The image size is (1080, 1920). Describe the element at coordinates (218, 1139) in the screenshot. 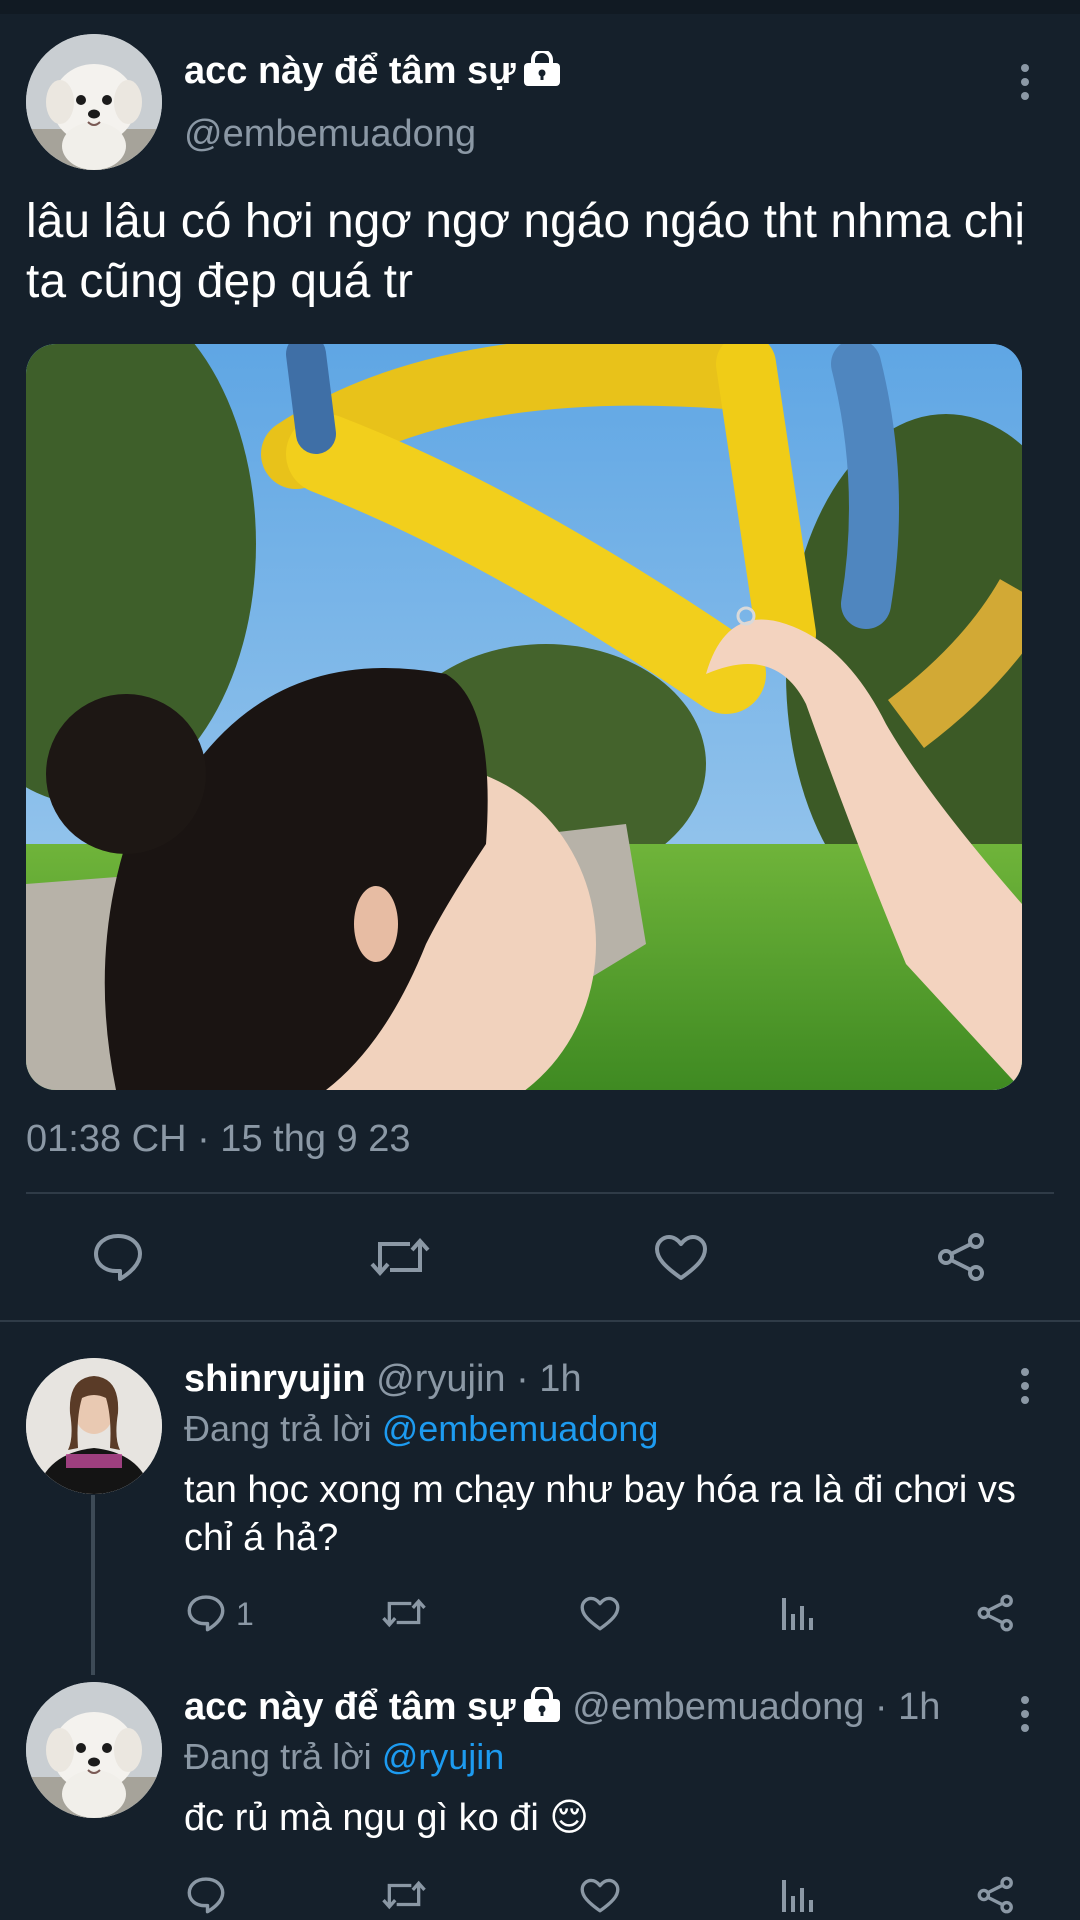

I see `timestamp: 01:38 CH · 15 thg 9 23` at that location.